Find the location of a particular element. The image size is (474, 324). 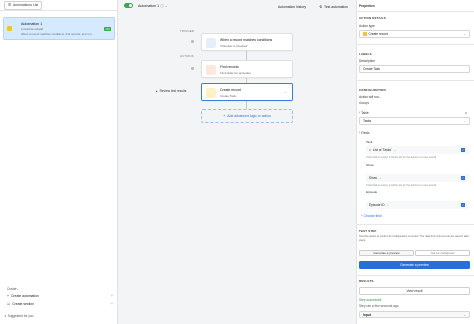

generate-preview-label: Generate a preview is located at coordinates (414, 265).